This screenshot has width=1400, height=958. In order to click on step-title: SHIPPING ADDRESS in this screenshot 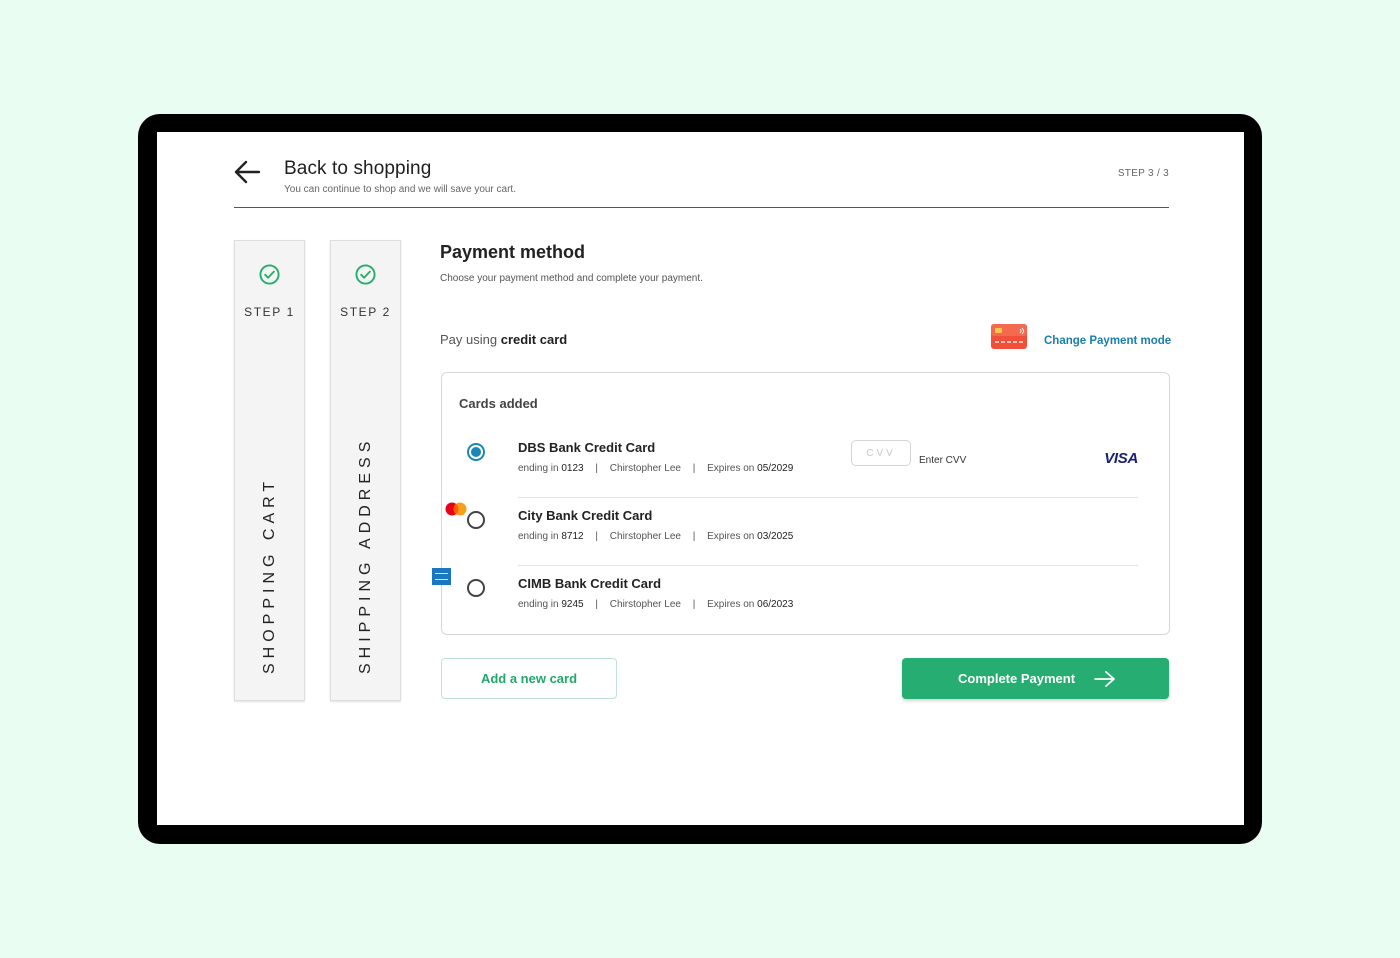, I will do `click(365, 555)`.